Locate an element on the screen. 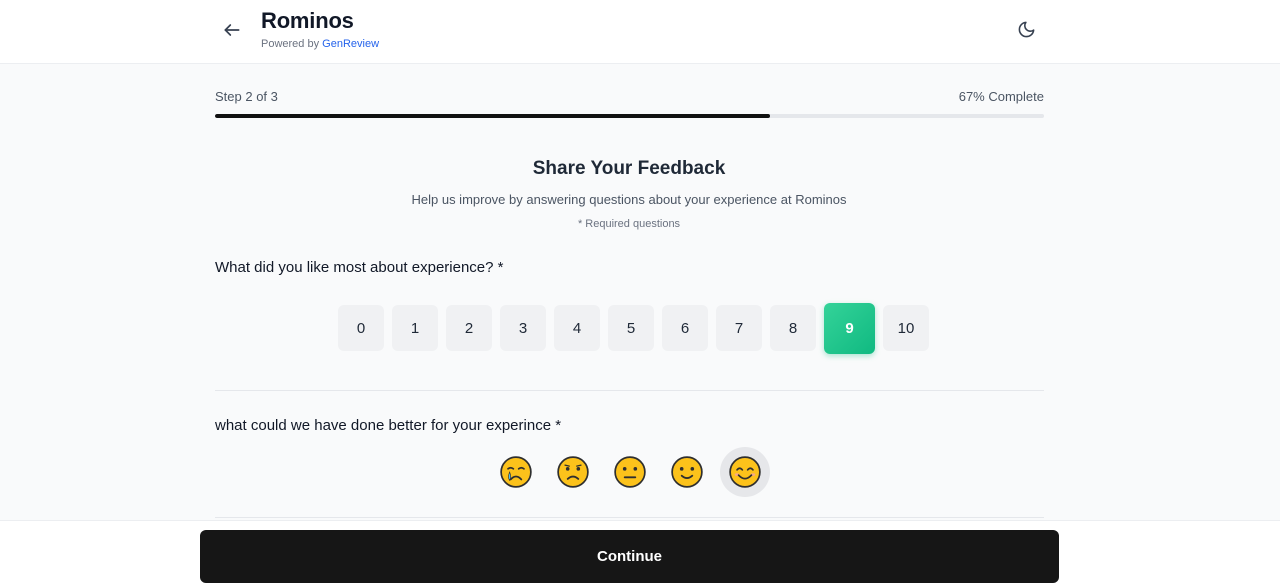  footer: Continue is located at coordinates (640, 552).